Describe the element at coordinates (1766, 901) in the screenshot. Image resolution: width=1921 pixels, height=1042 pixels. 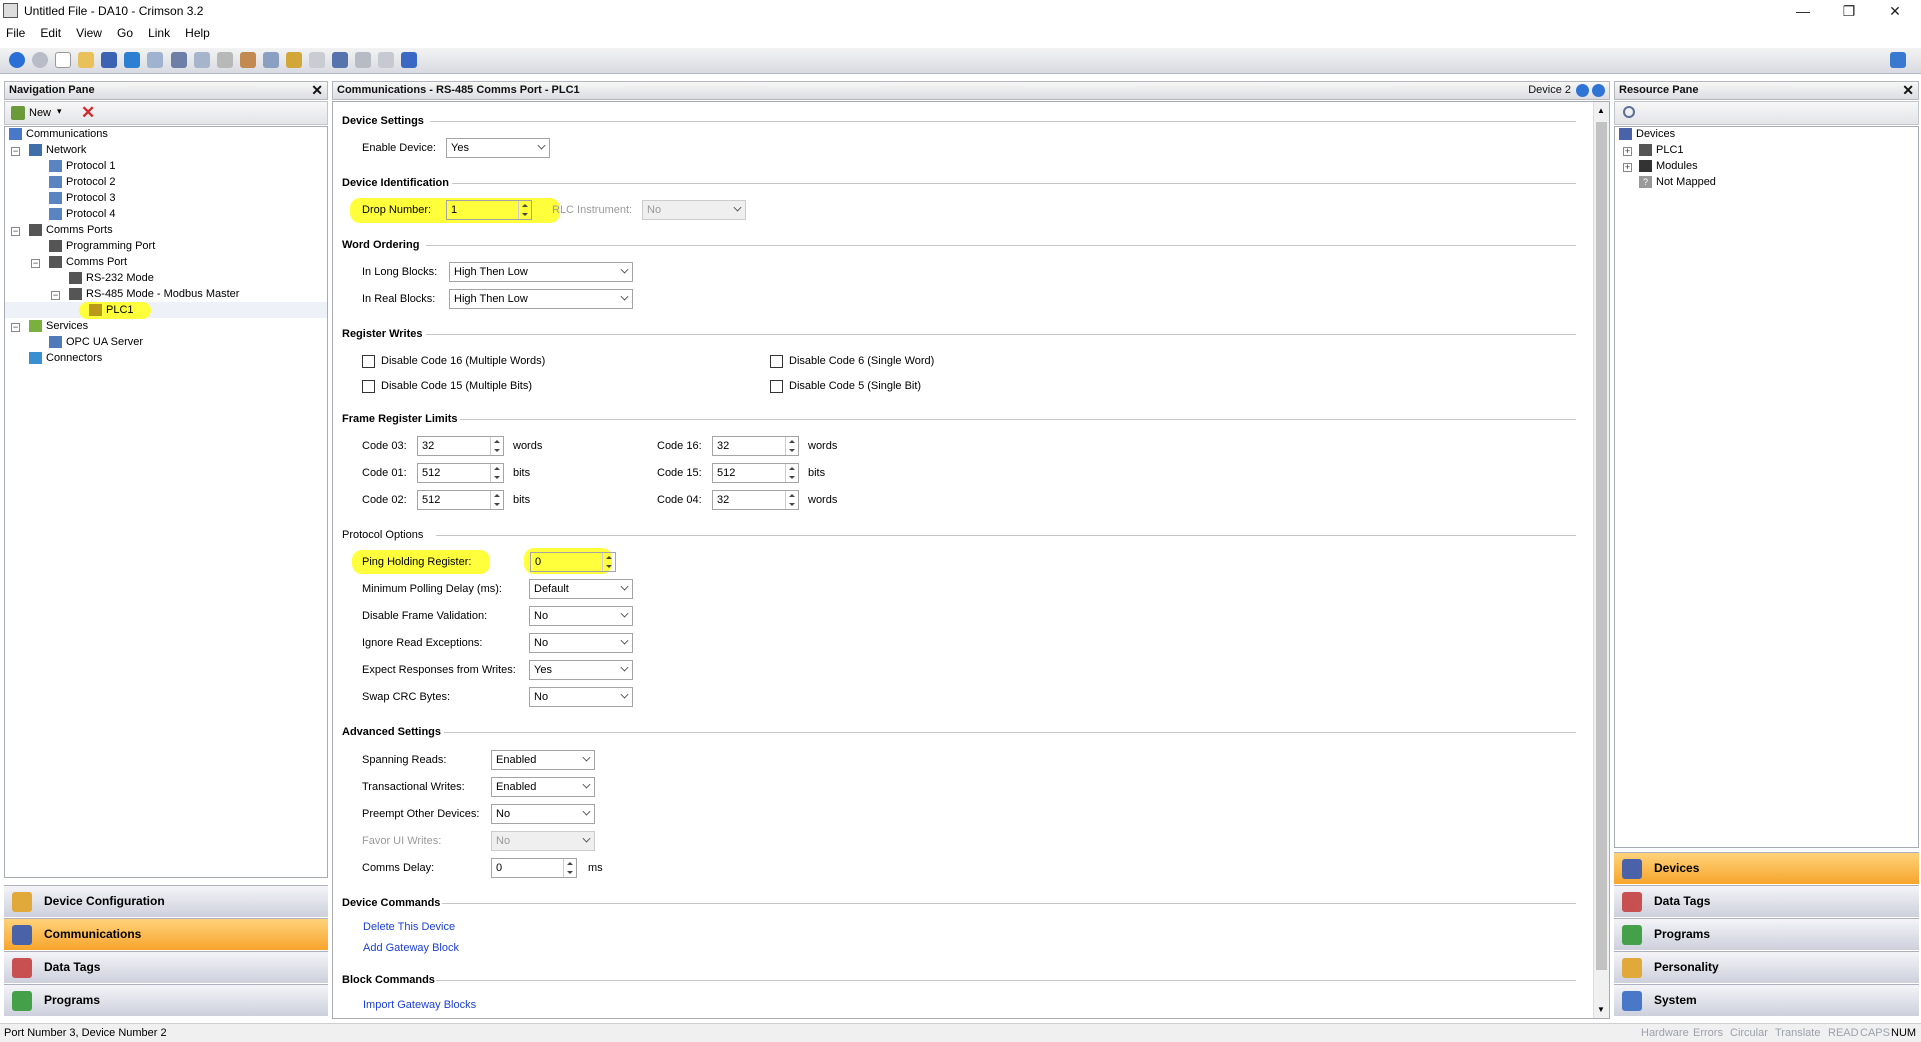
I see `resource-data-tags: Data Tags` at that location.